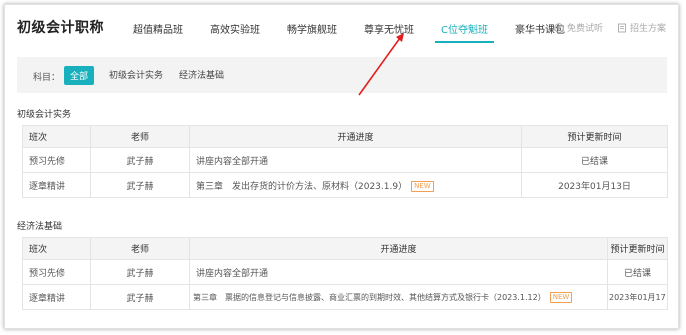 The image size is (686, 335). I want to click on page-title: 初级会计职称, so click(60, 28).